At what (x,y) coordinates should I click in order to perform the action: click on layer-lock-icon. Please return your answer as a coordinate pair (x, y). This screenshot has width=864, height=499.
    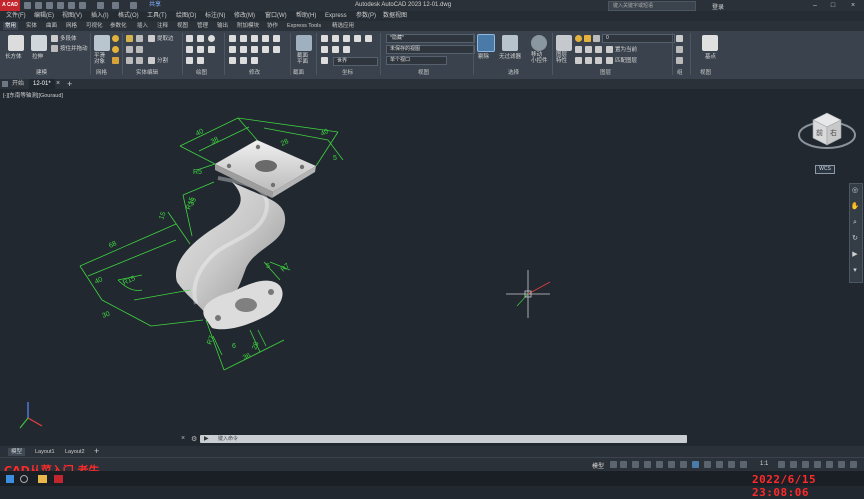
    Looking at the image, I should click on (596, 38).